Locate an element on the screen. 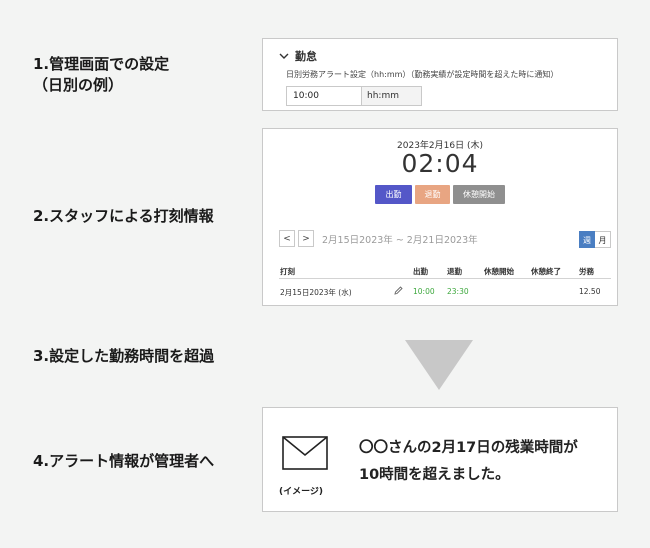 This screenshot has height=548, width=650. punch-buttons: 出勤 退勤 休憩開始 is located at coordinates (440, 194).